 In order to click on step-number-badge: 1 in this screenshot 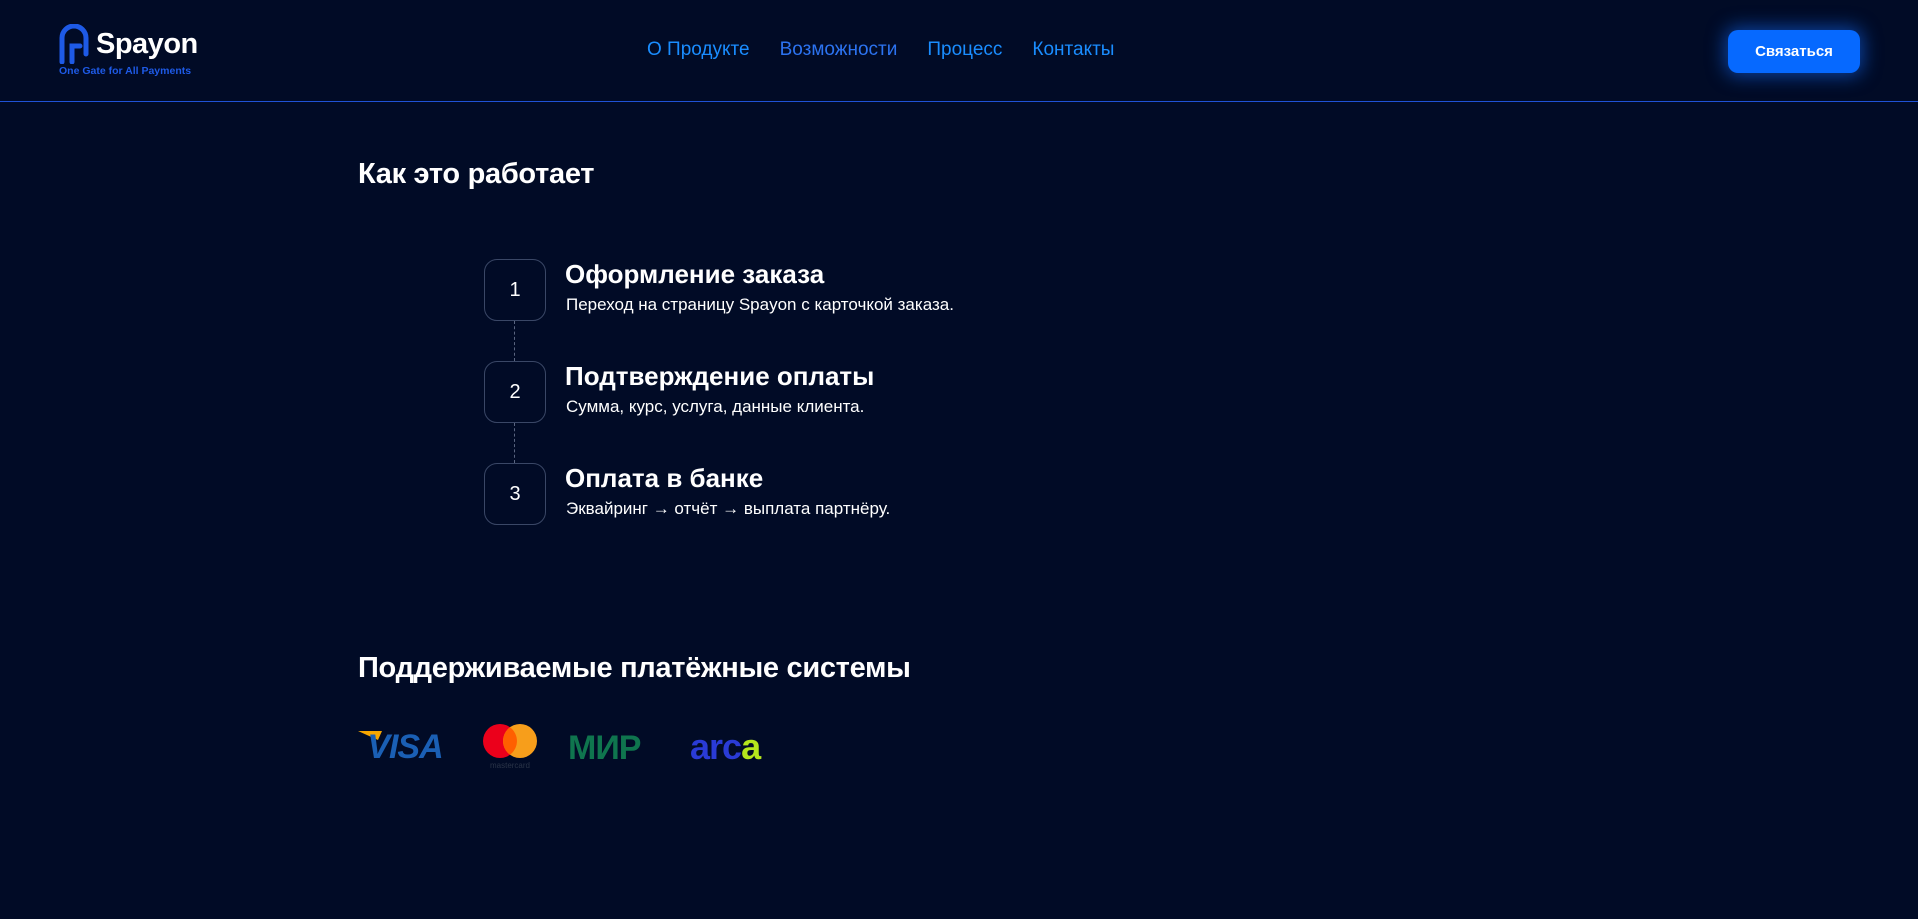, I will do `click(515, 290)`.